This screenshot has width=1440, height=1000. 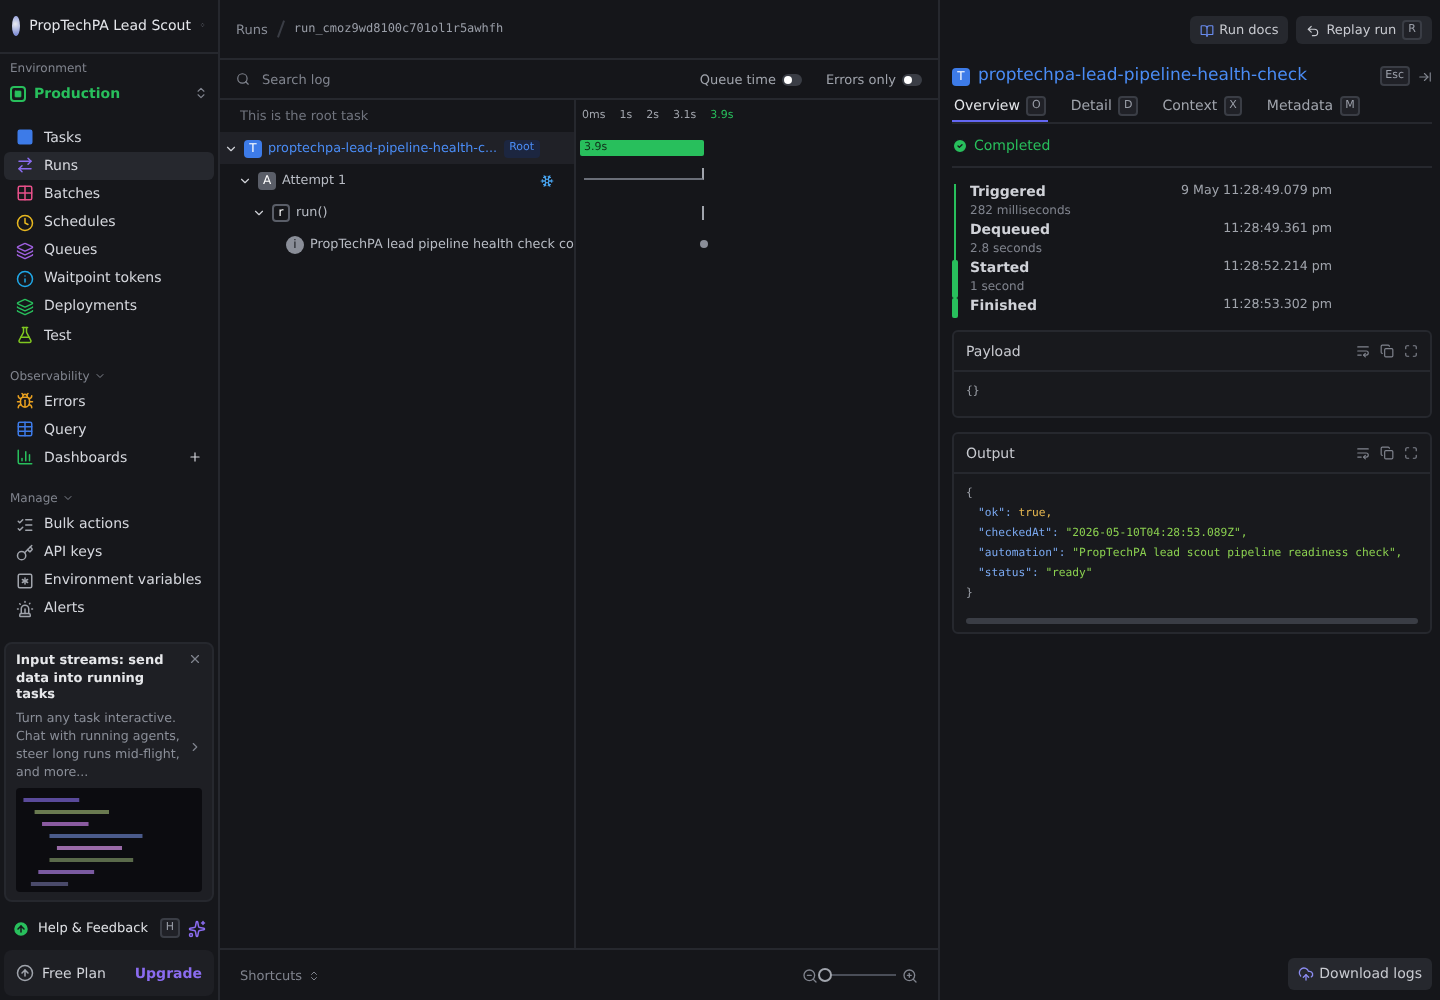 What do you see at coordinates (25, 165) in the screenshot?
I see `runs-icon` at bounding box center [25, 165].